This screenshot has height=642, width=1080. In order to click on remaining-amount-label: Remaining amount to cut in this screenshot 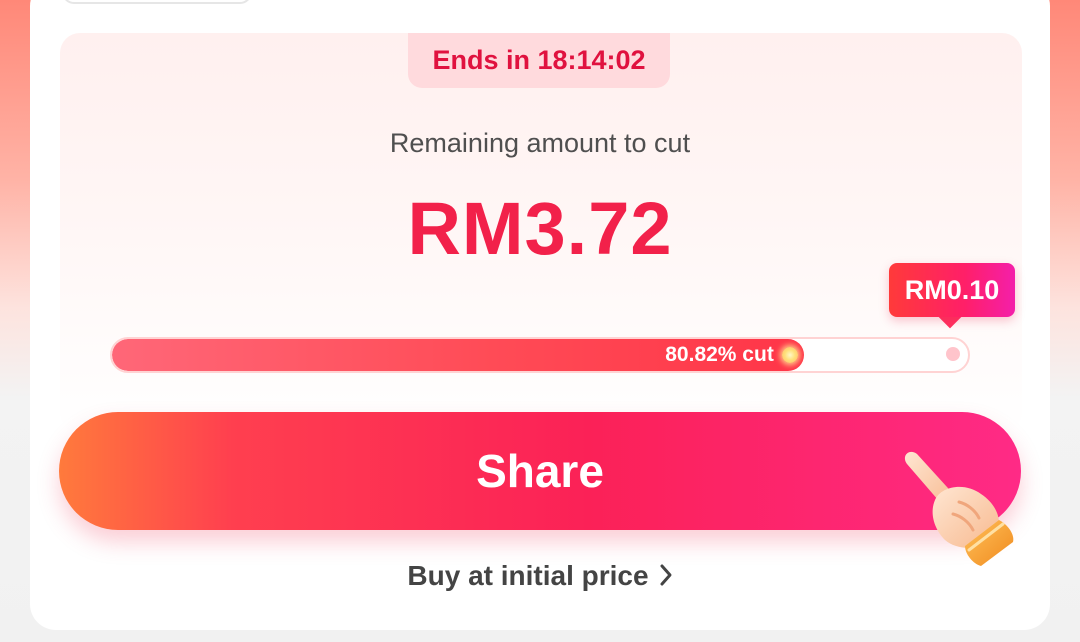, I will do `click(540, 143)`.